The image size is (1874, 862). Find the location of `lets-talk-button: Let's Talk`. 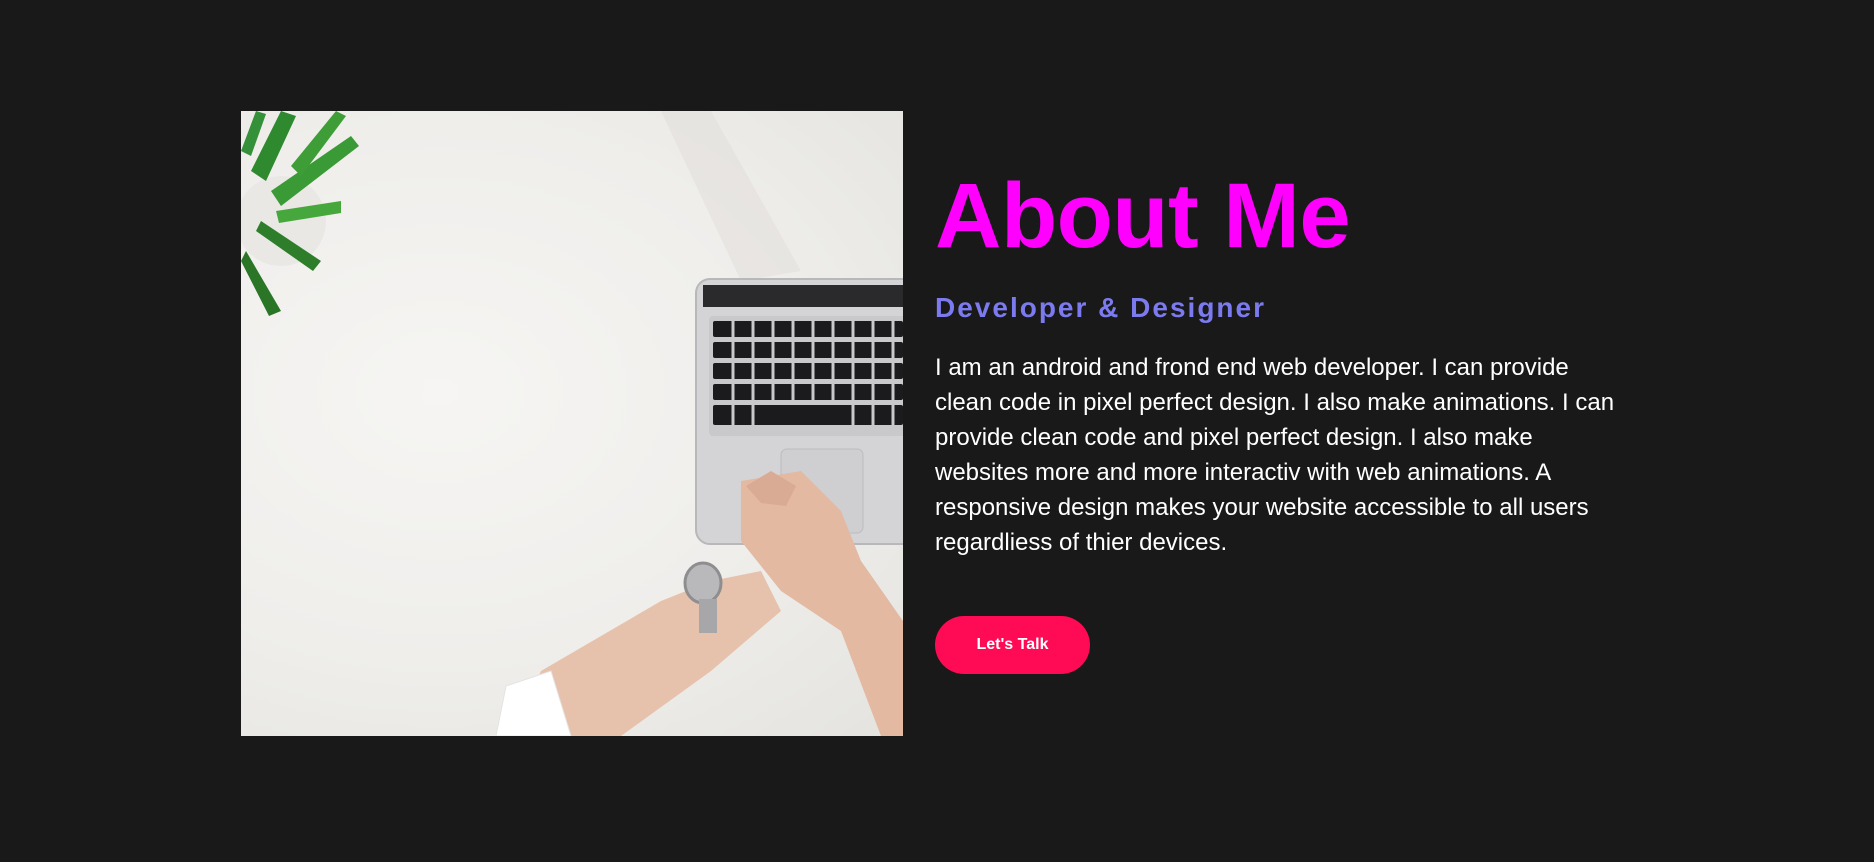

lets-talk-button: Let's Talk is located at coordinates (1012, 645).